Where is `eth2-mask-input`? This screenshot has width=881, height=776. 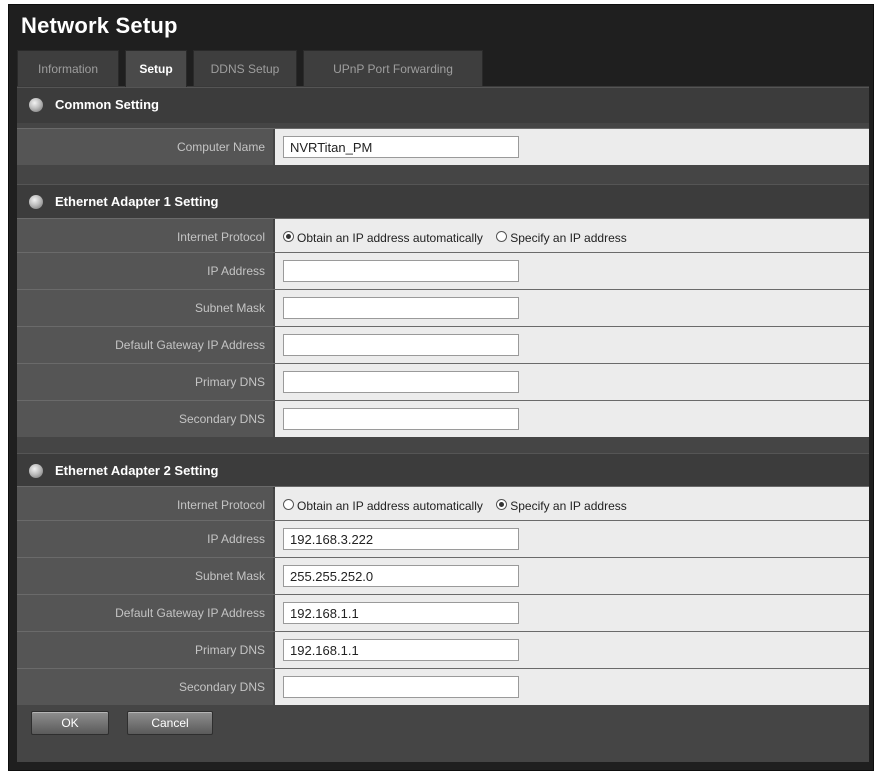 eth2-mask-input is located at coordinates (401, 576).